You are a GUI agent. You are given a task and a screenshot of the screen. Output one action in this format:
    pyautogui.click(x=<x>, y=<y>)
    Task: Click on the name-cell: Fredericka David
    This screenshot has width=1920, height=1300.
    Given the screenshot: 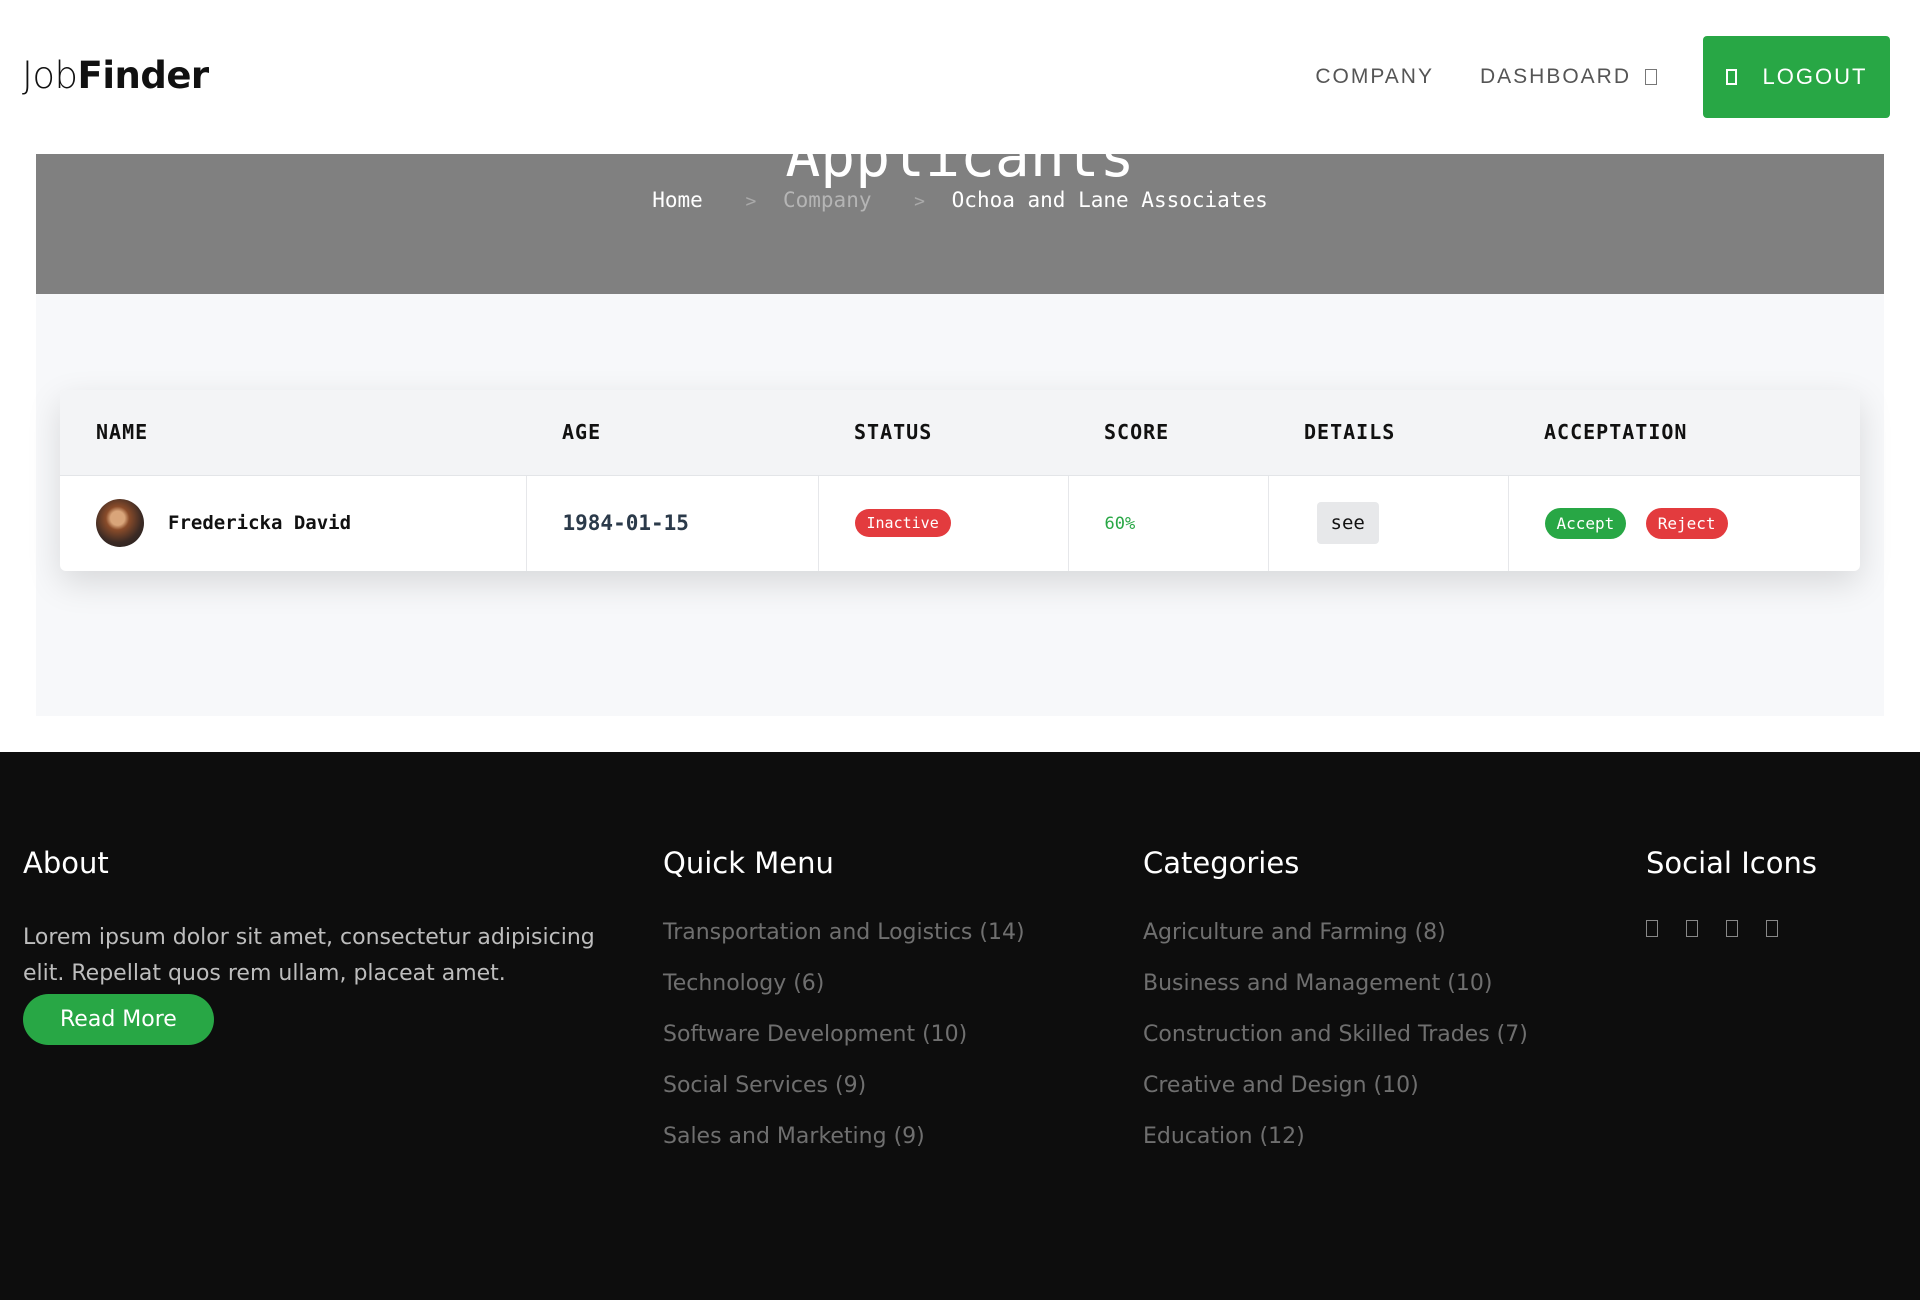 What is the action you would take?
    pyautogui.click(x=293, y=523)
    